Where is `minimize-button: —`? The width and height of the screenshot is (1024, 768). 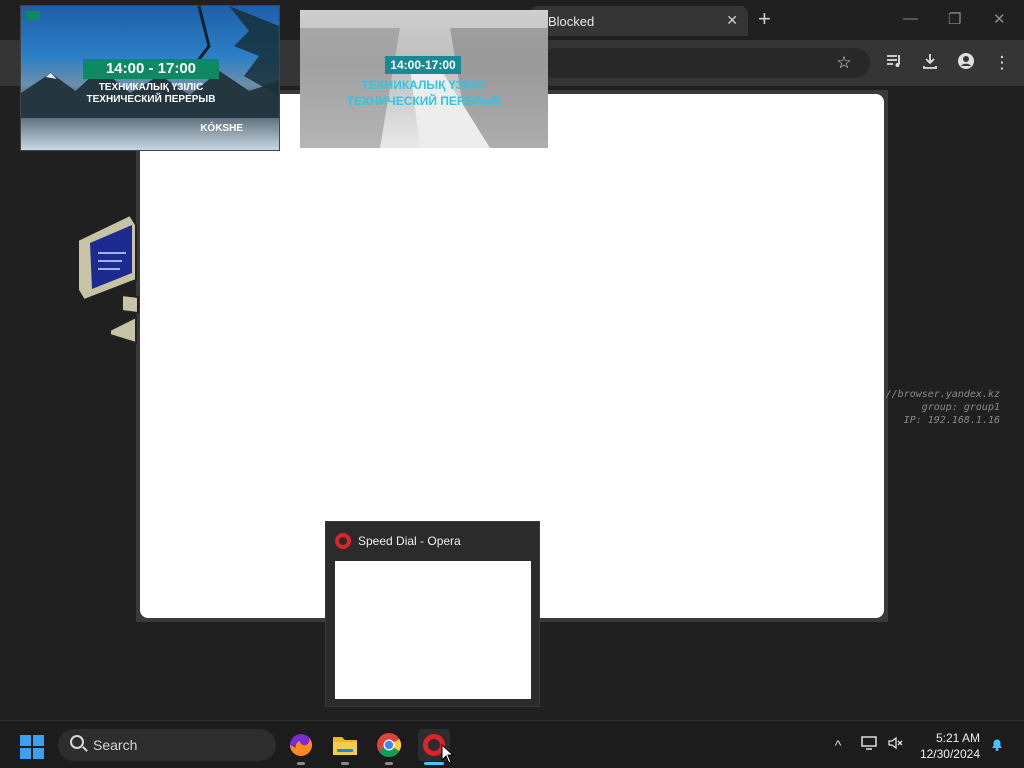
minimize-button: — is located at coordinates (910, 18).